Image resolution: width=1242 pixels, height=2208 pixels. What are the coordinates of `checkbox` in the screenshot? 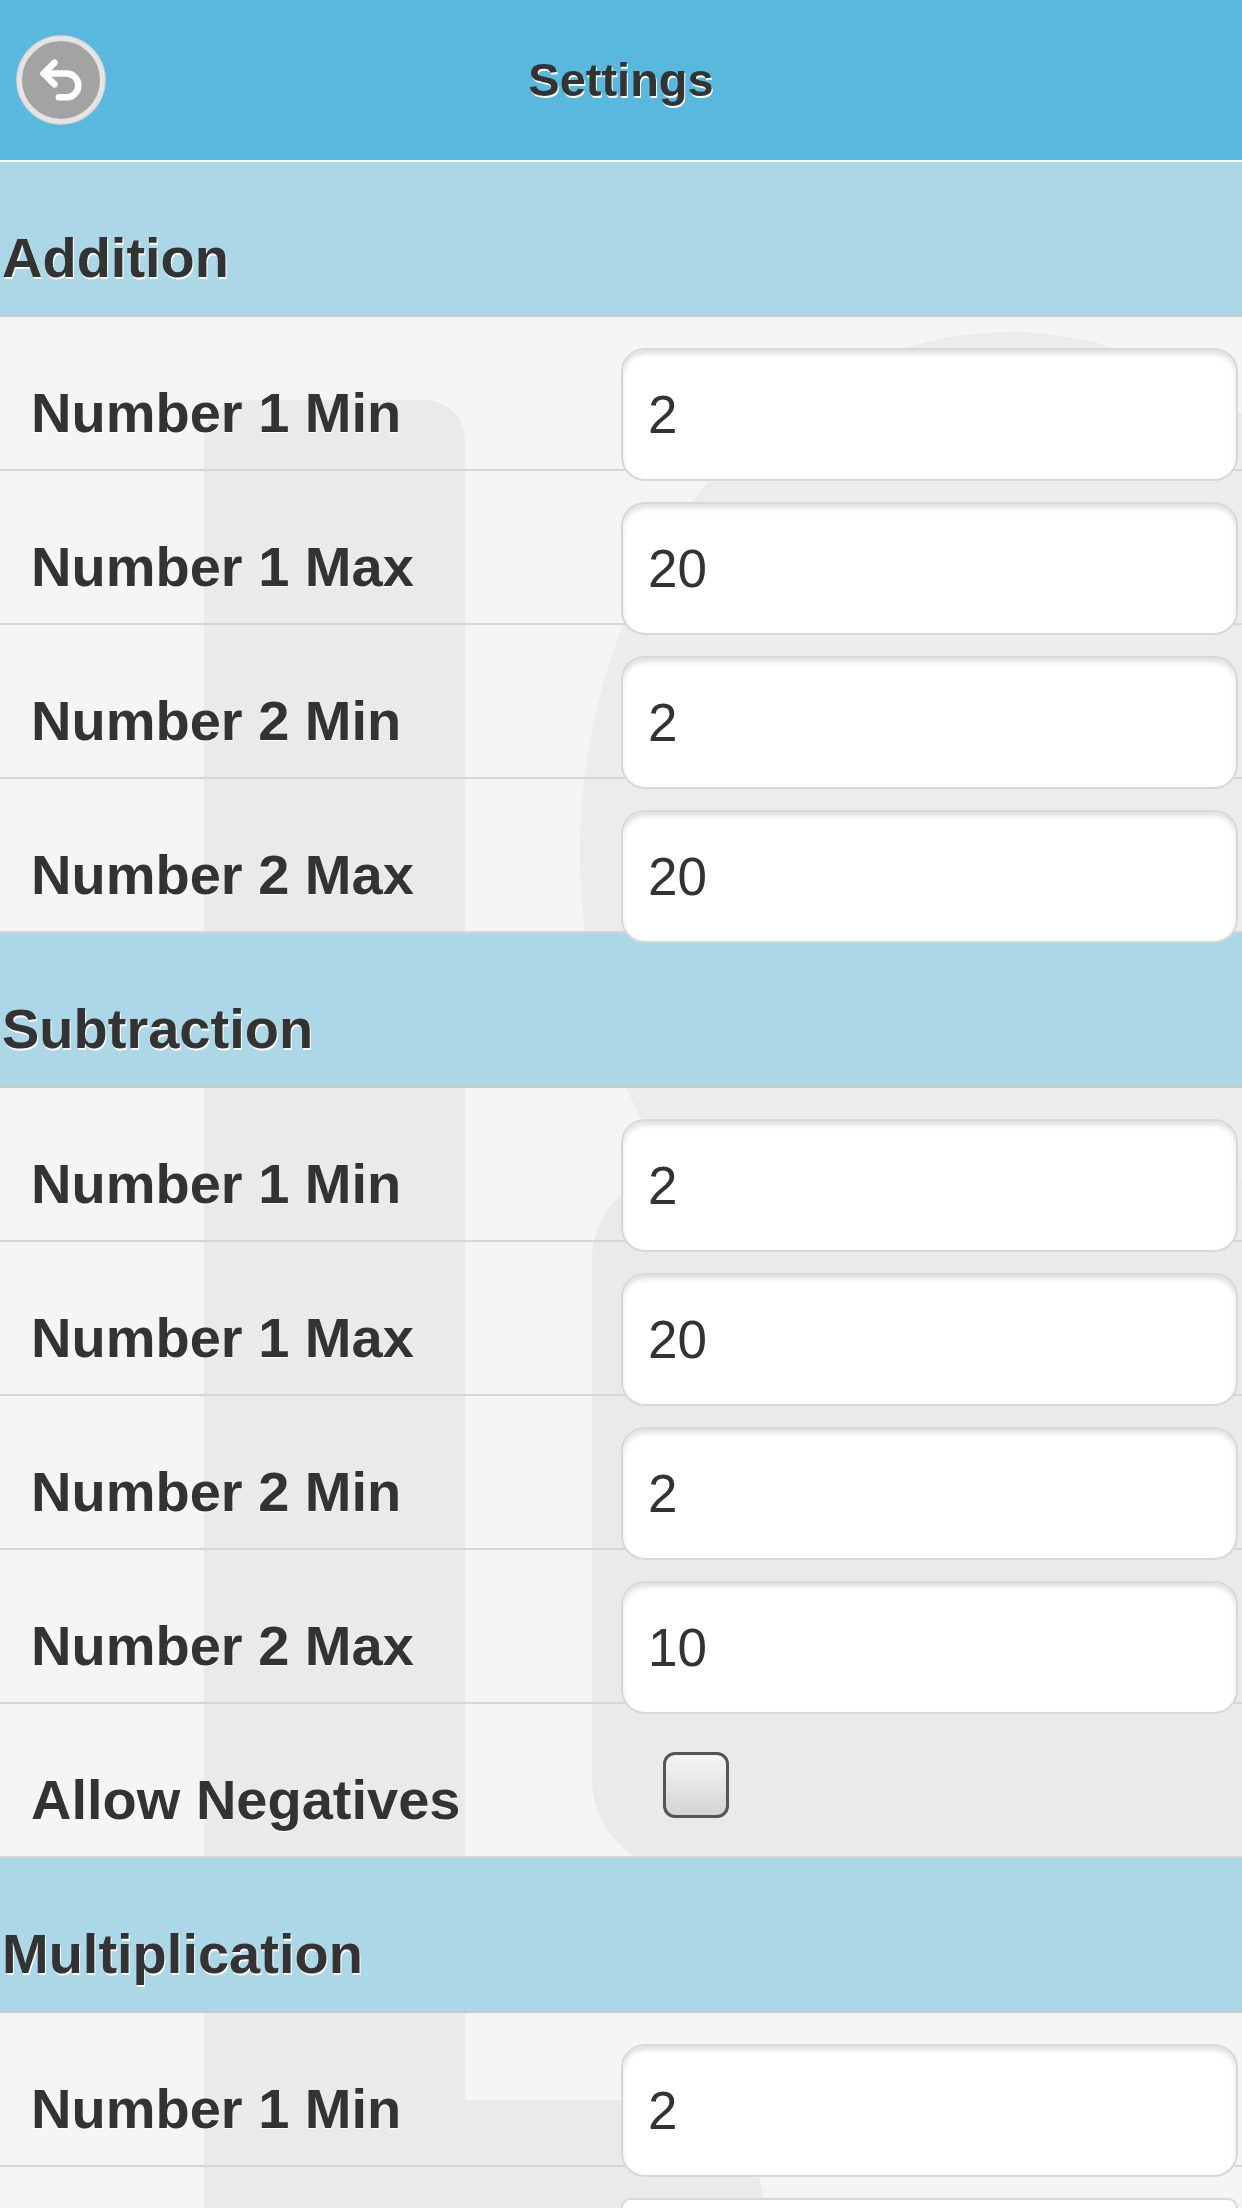 It's located at (696, 1785).